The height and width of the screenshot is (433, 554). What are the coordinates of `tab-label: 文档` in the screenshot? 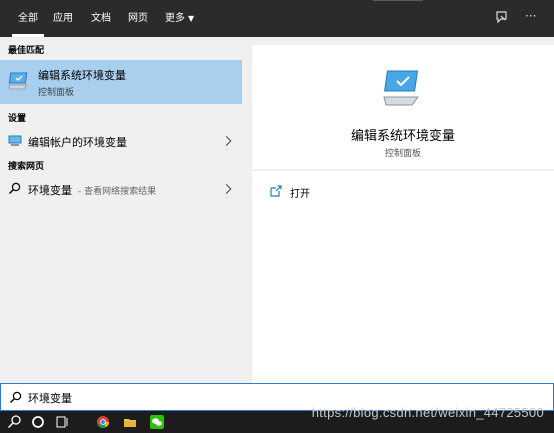 It's located at (101, 18).